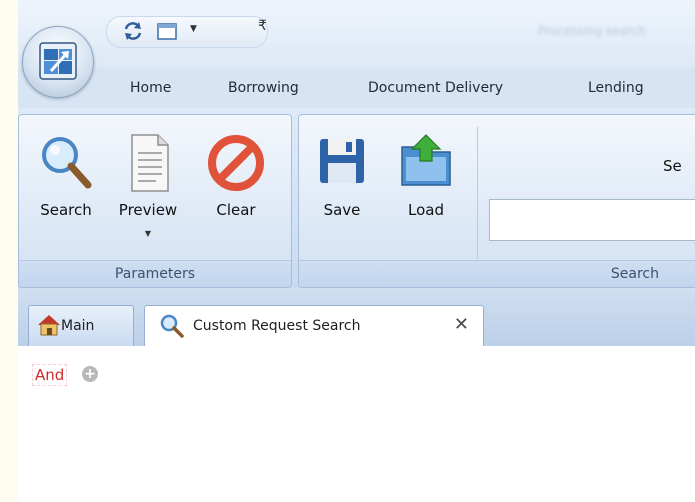 Image resolution: width=695 pixels, height=502 pixels. I want to click on tab-home: Home, so click(150, 88).